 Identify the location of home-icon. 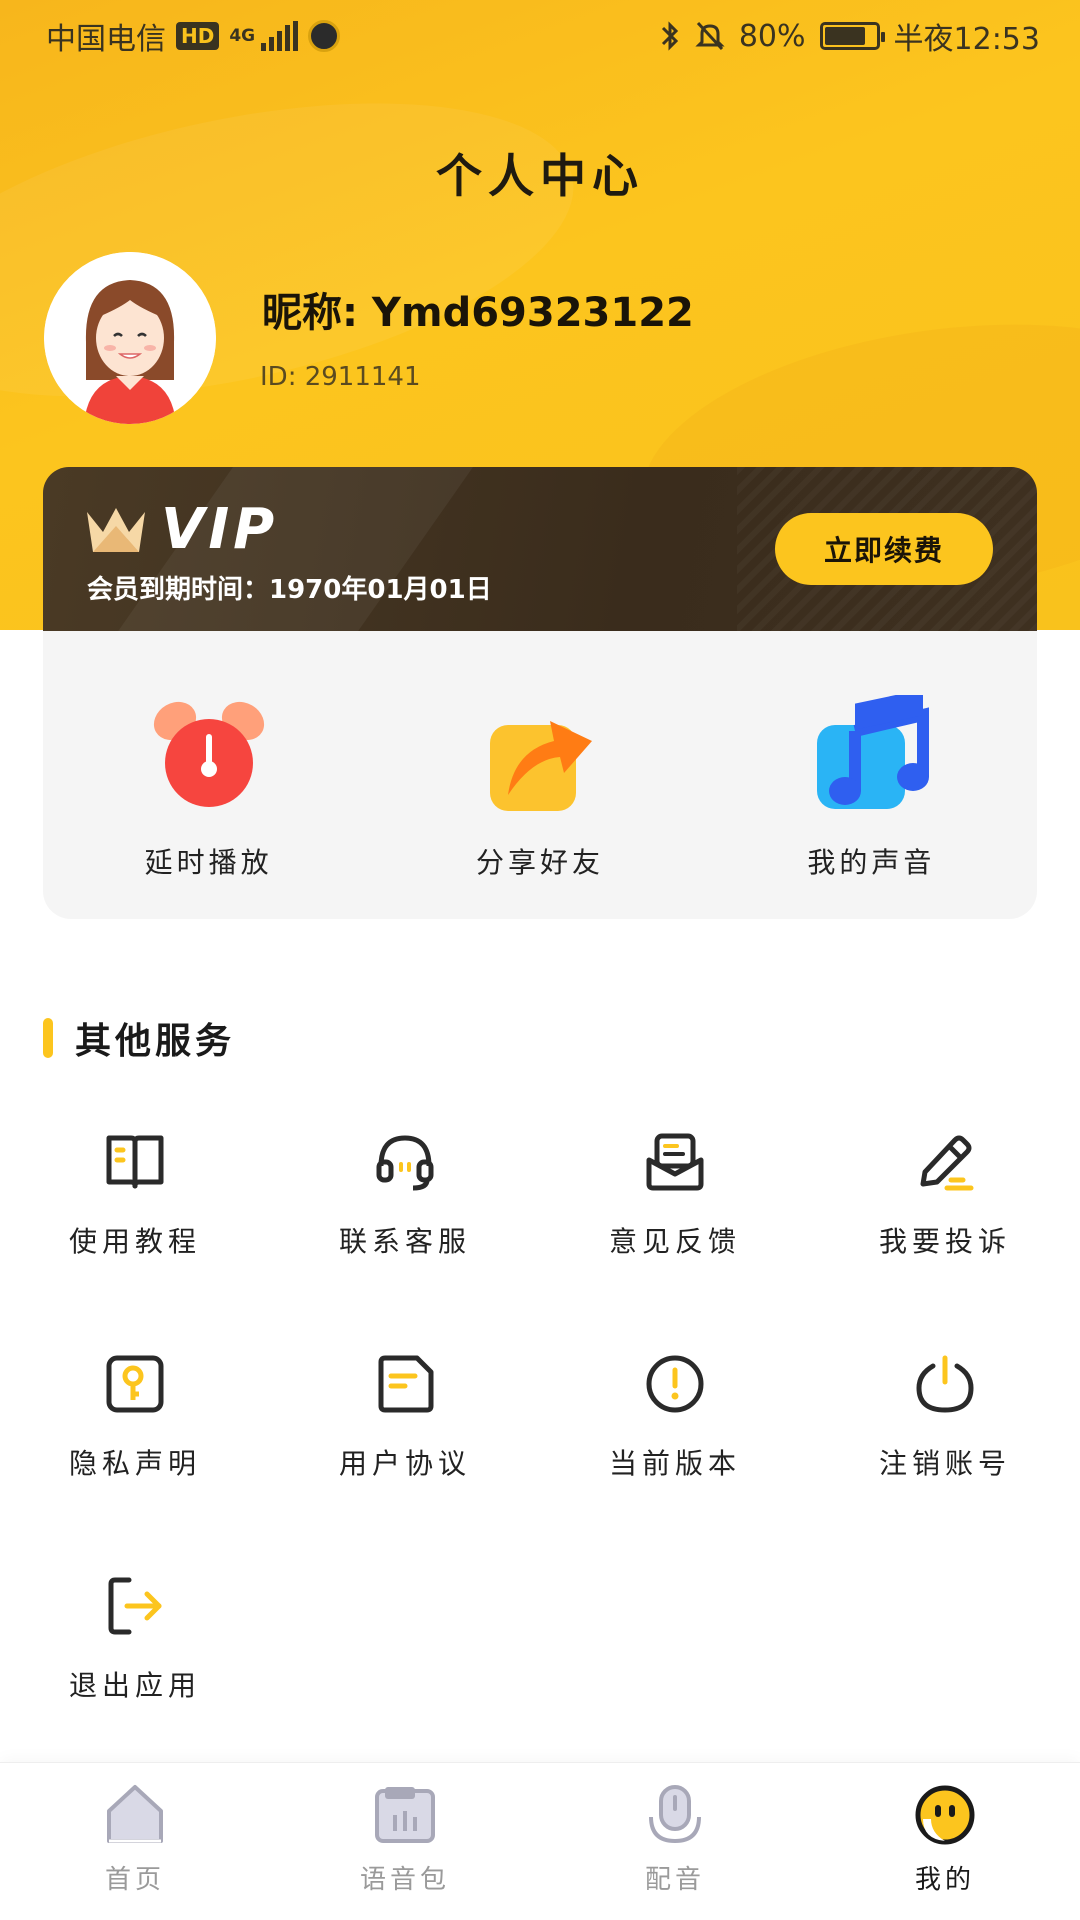
(135, 1814).